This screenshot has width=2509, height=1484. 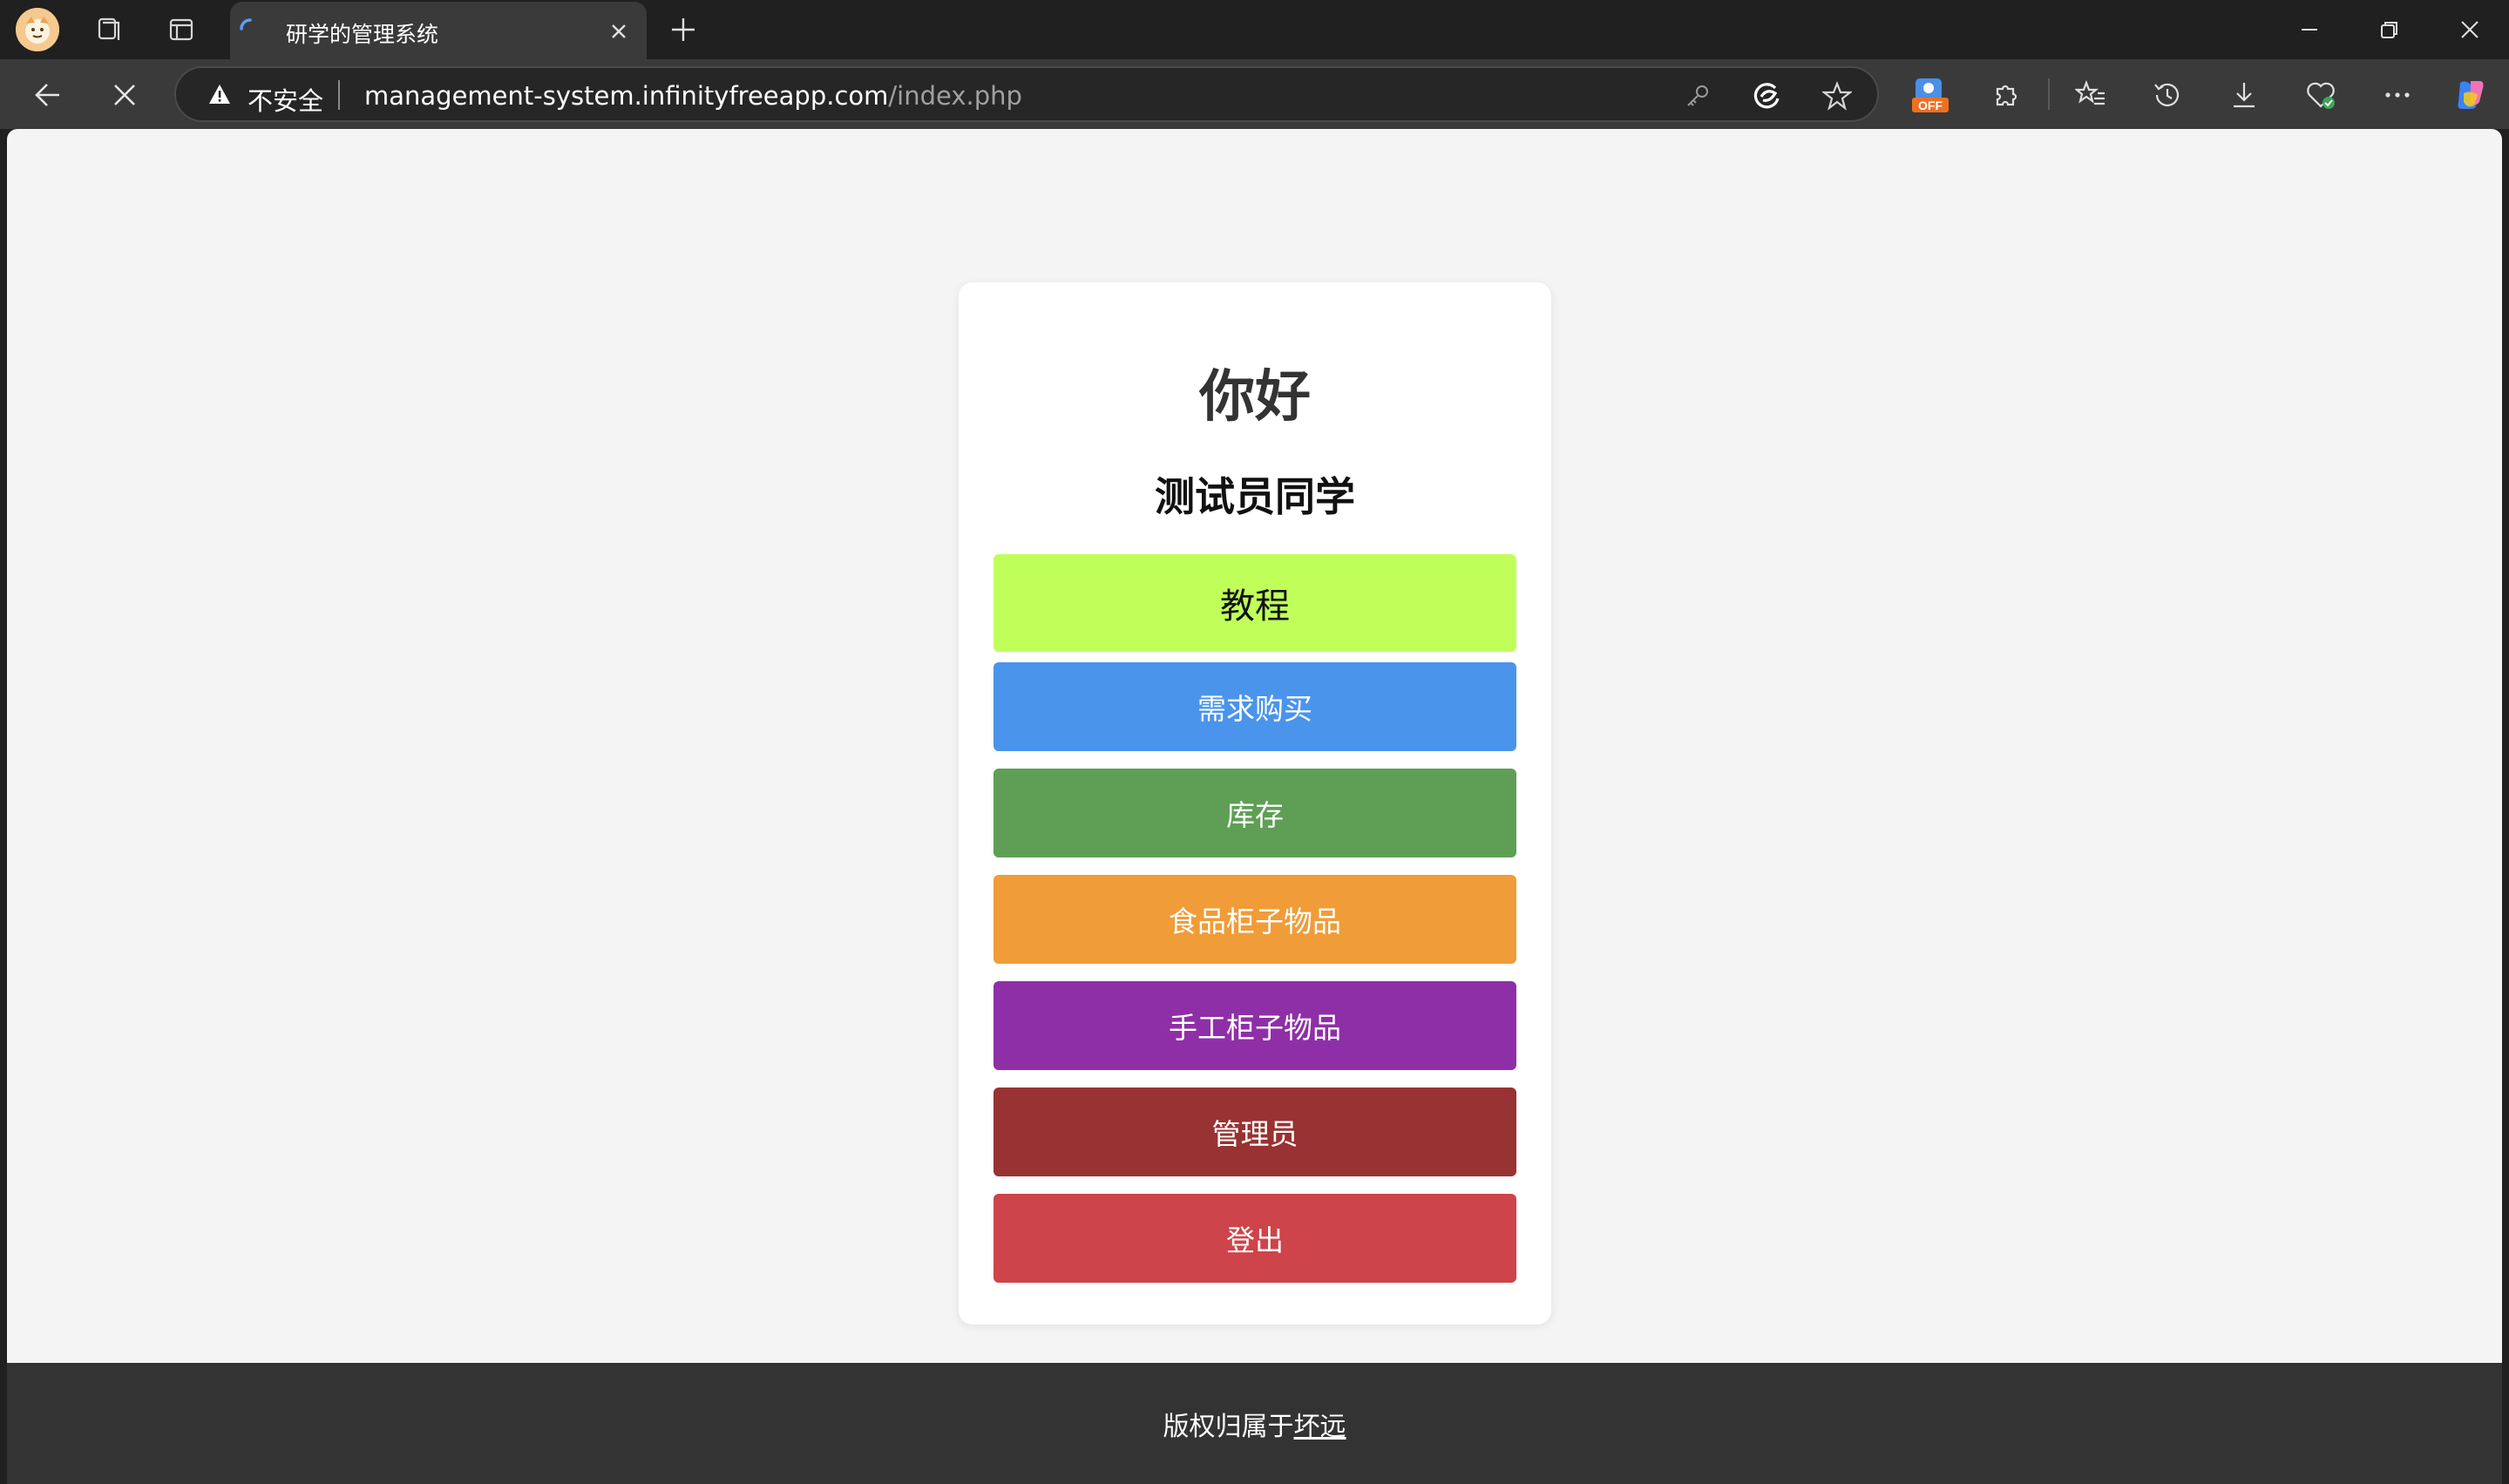 I want to click on workspaces-icon, so click(x=108, y=30).